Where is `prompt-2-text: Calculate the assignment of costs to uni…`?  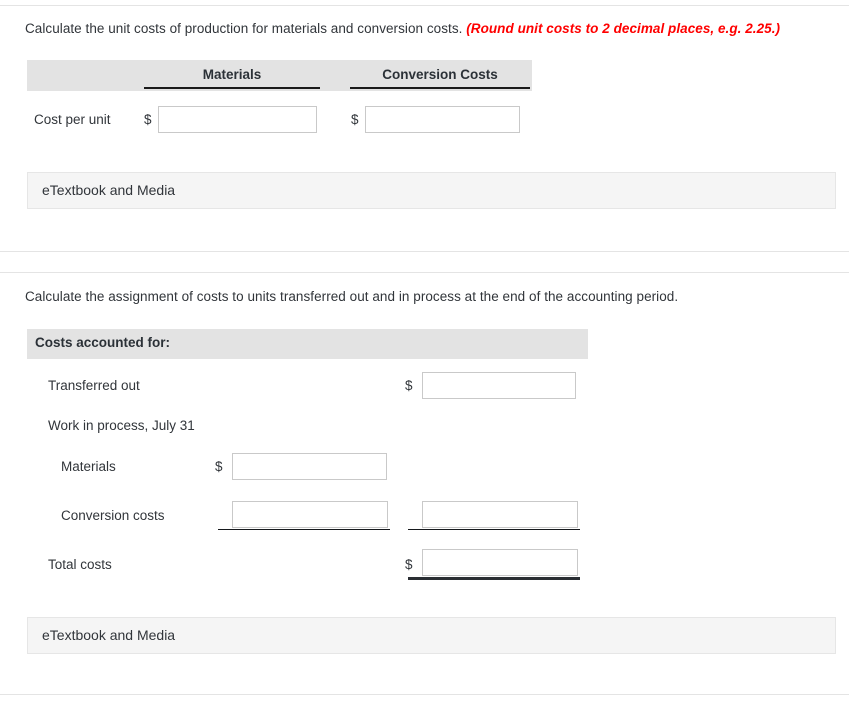 prompt-2-text: Calculate the assignment of costs to uni… is located at coordinates (352, 296).